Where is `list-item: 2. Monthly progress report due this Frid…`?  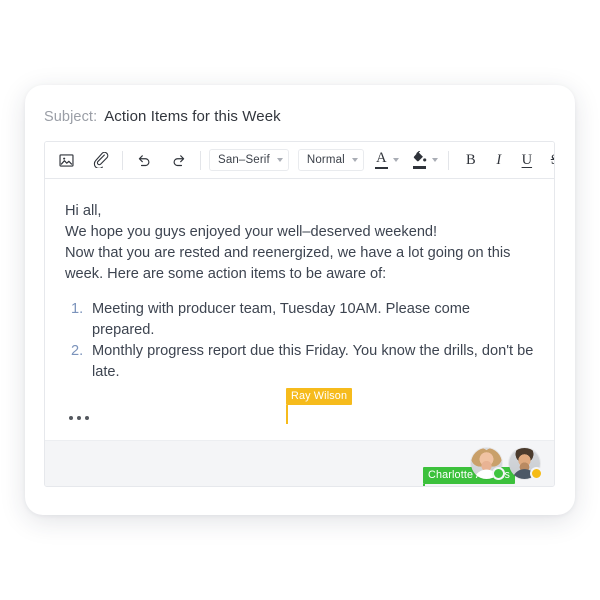
list-item: 2. Monthly progress report due this Frid… is located at coordinates (299, 362).